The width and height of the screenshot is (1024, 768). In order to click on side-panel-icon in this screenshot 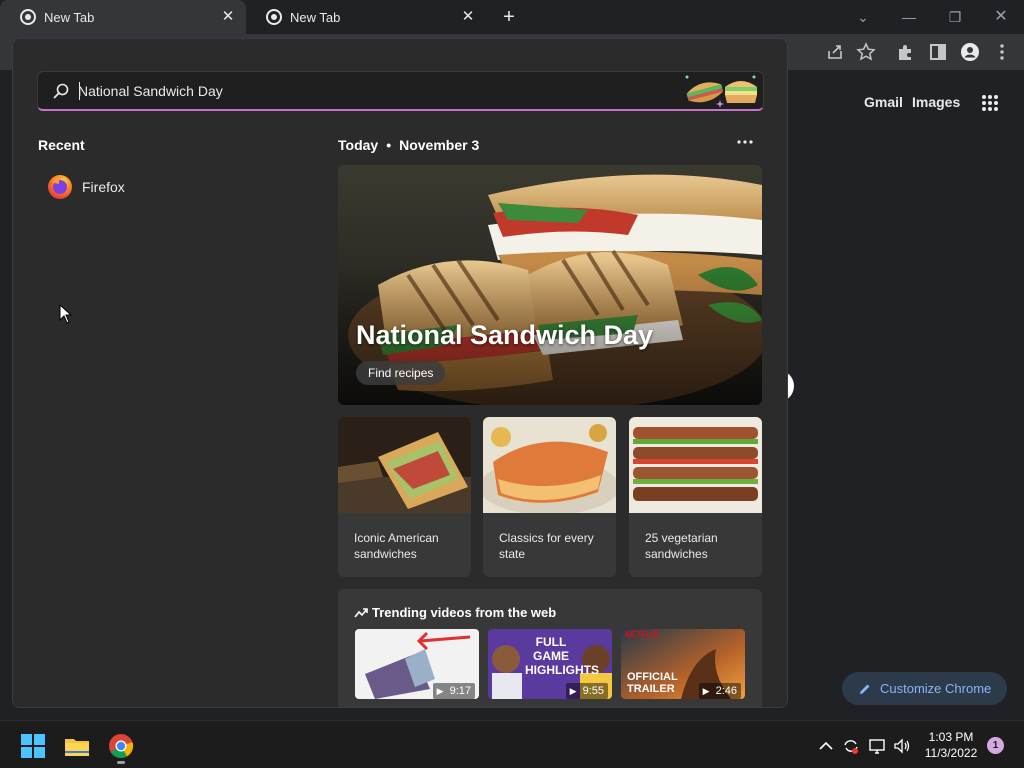, I will do `click(938, 52)`.